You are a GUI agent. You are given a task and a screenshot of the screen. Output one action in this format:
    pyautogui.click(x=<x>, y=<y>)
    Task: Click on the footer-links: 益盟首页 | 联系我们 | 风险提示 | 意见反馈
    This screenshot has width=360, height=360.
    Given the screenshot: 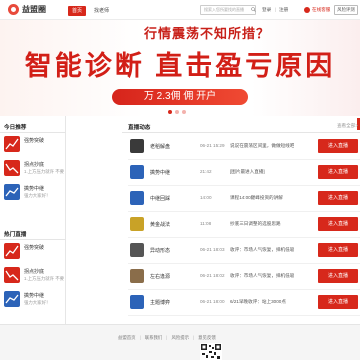 What is the action you would take?
    pyautogui.click(x=167, y=338)
    